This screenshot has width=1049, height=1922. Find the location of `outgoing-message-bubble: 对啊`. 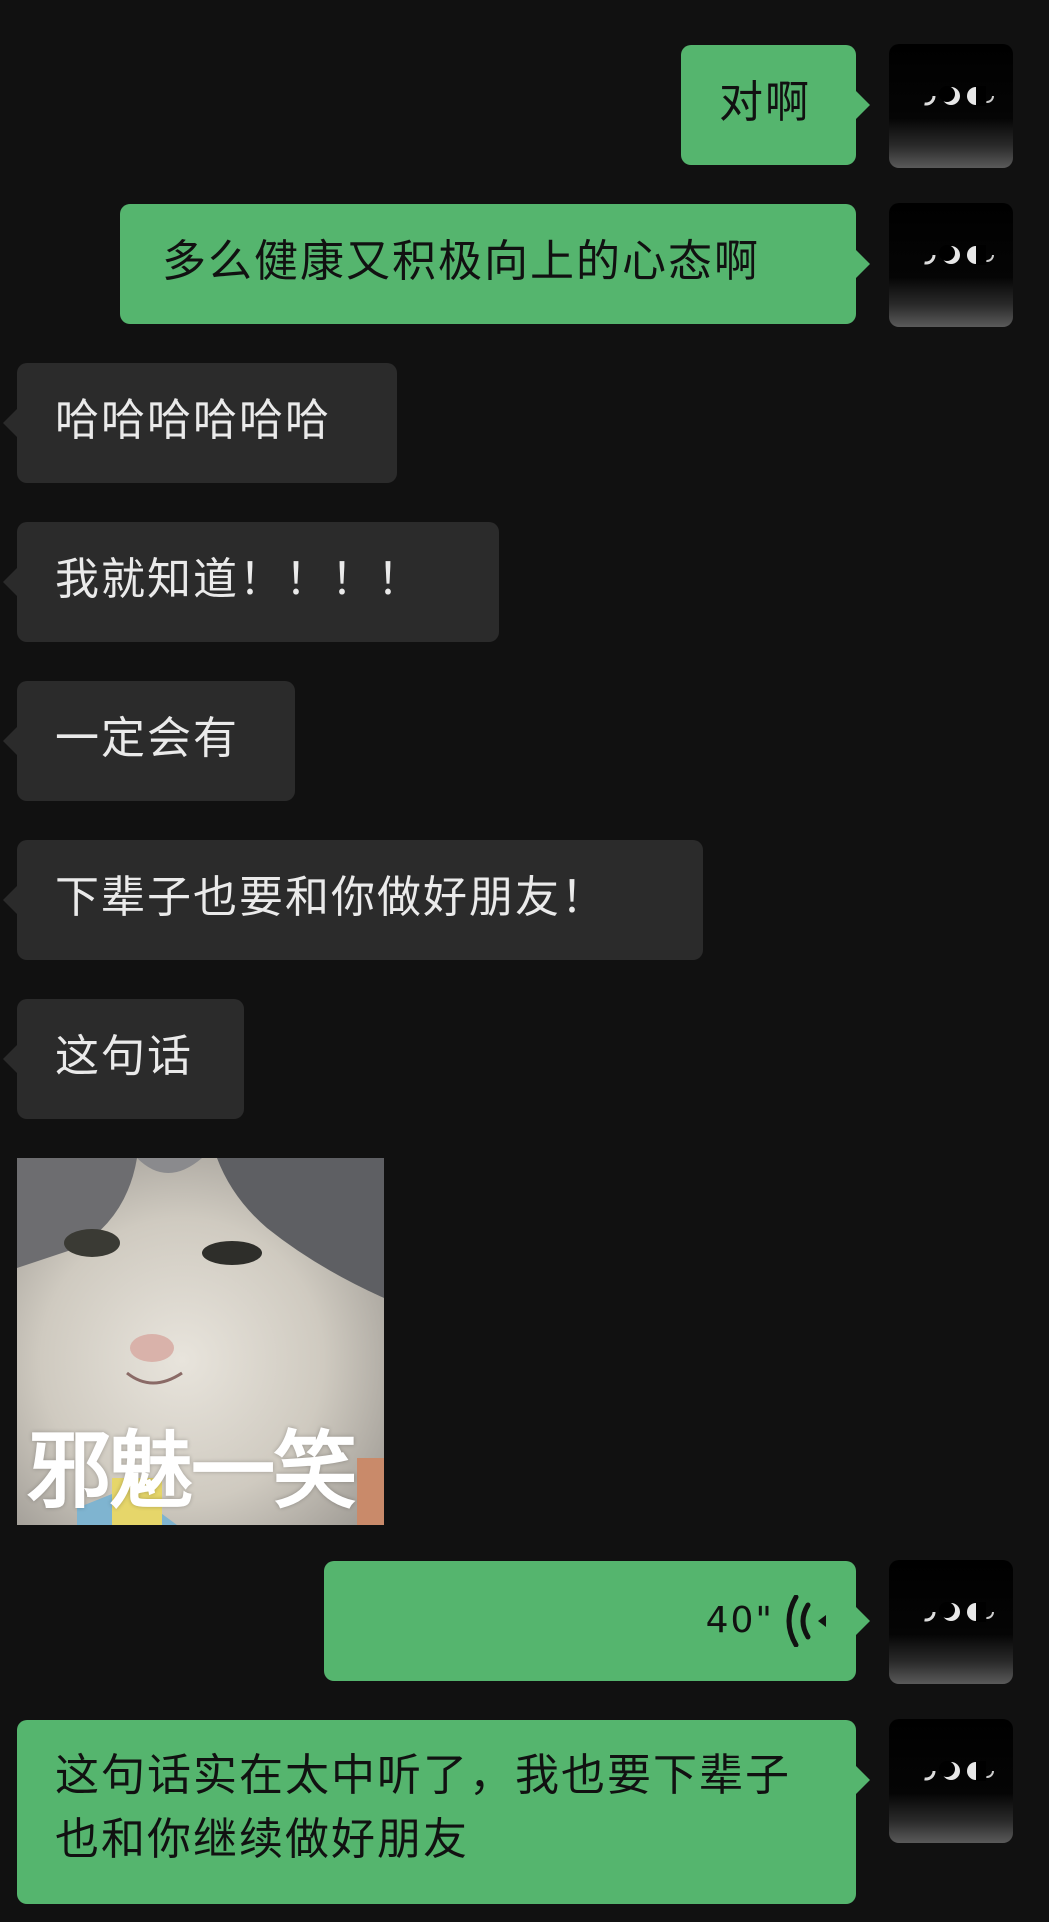

outgoing-message-bubble: 对啊 is located at coordinates (775, 105).